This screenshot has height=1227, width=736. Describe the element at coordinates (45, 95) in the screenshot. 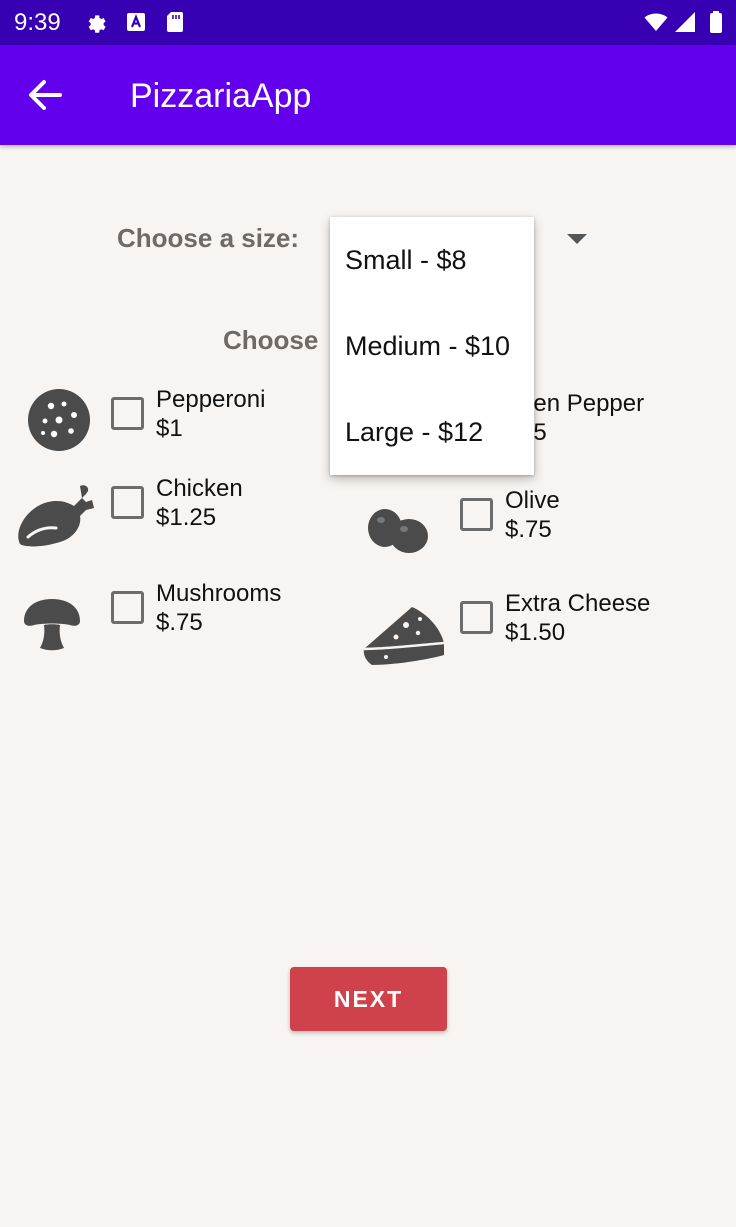

I see `arrow-left-icon` at that location.